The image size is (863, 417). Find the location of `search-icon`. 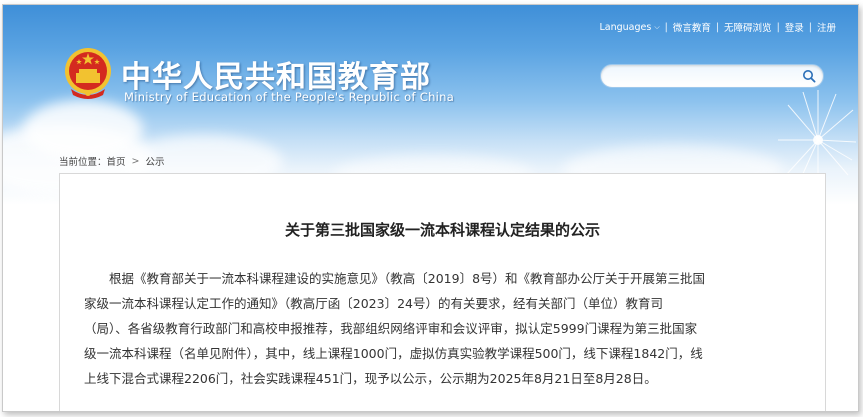

search-icon is located at coordinates (809, 76).